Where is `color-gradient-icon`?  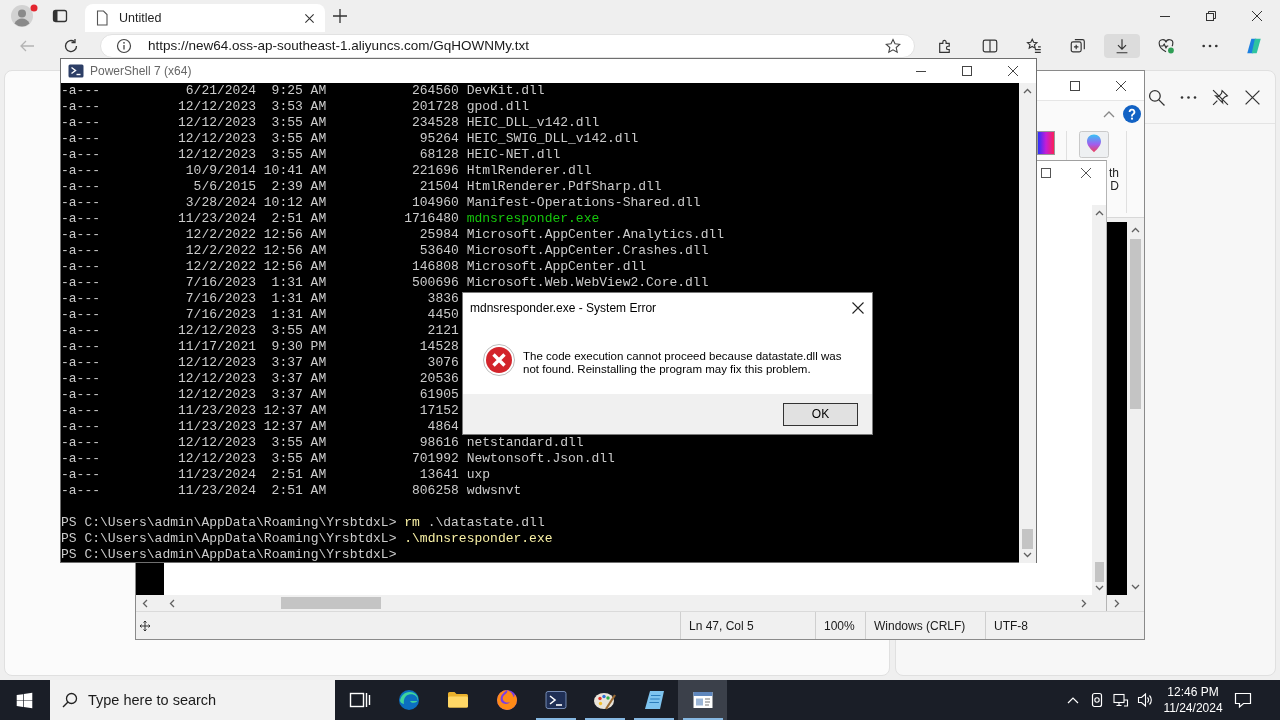
color-gradient-icon is located at coordinates (1046, 143).